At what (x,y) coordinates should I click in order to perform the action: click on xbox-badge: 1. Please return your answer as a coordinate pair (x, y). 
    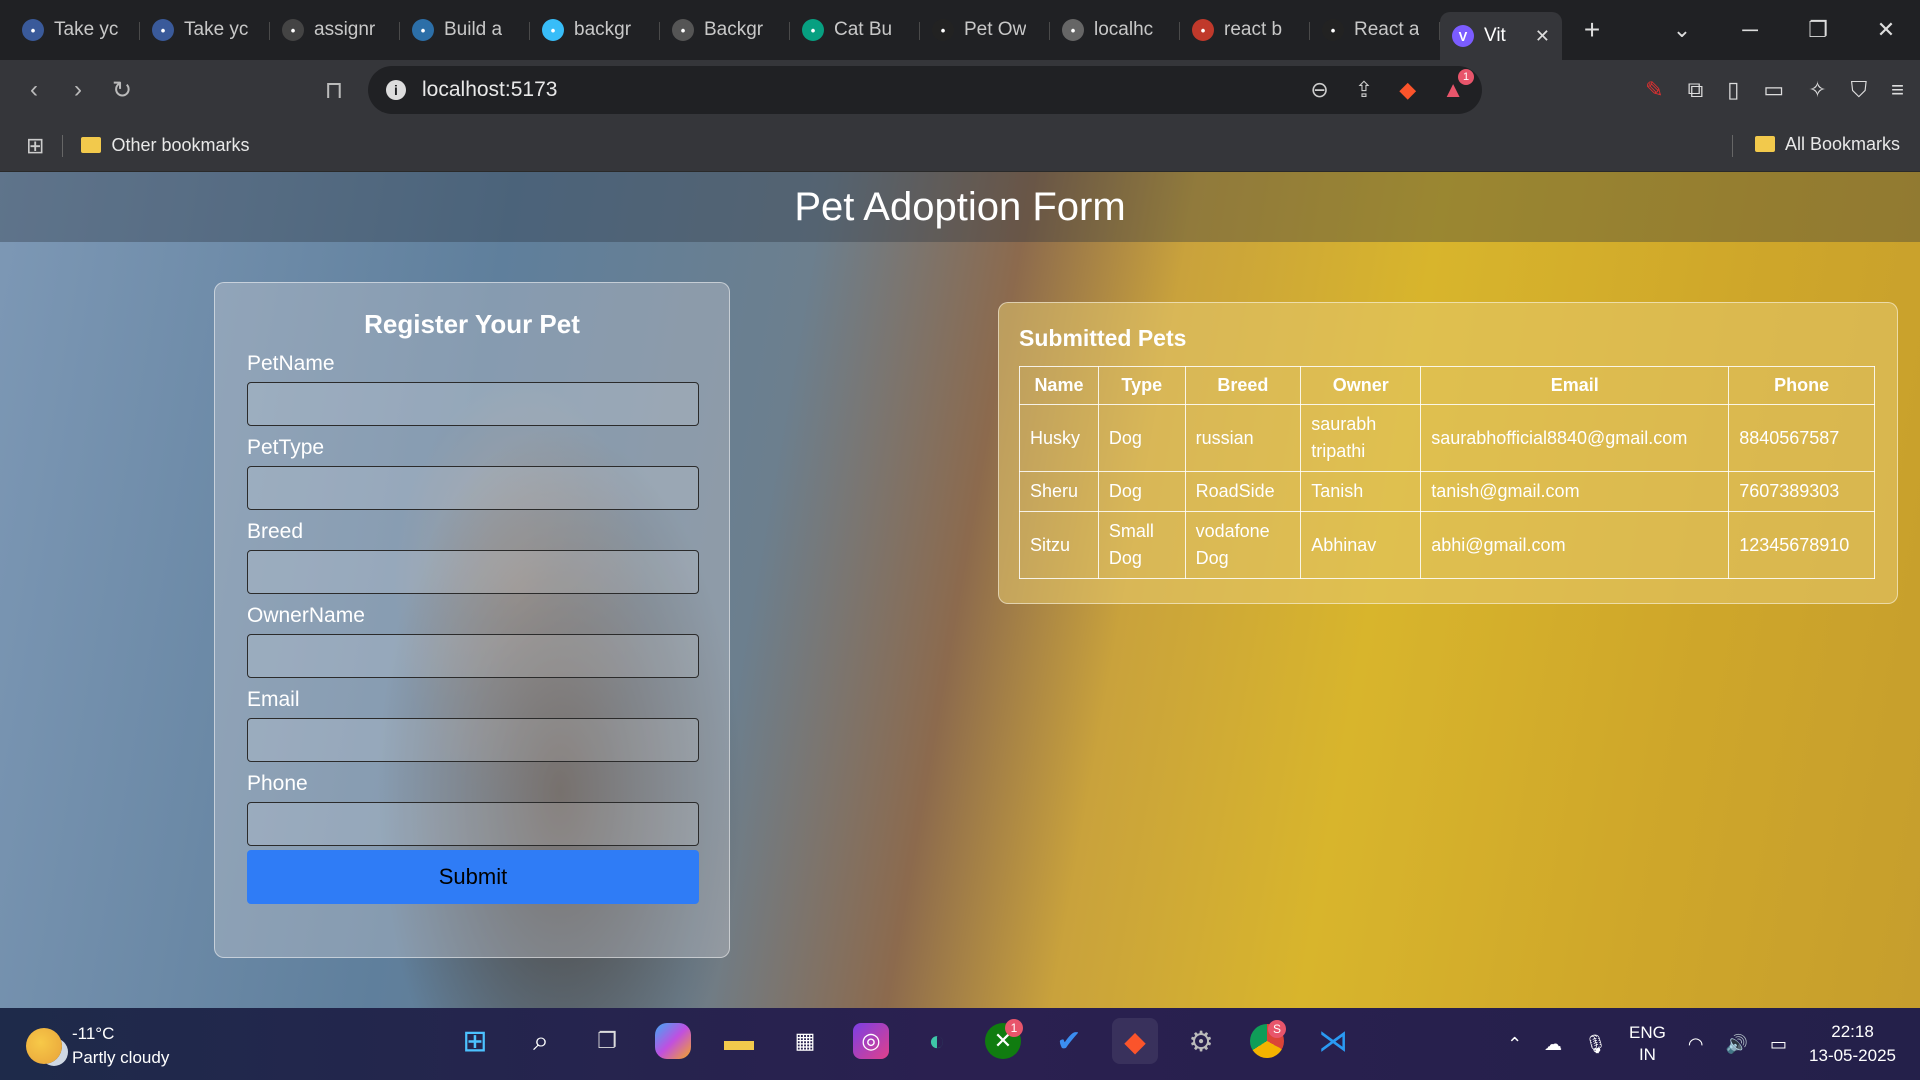
    Looking at the image, I should click on (1014, 1028).